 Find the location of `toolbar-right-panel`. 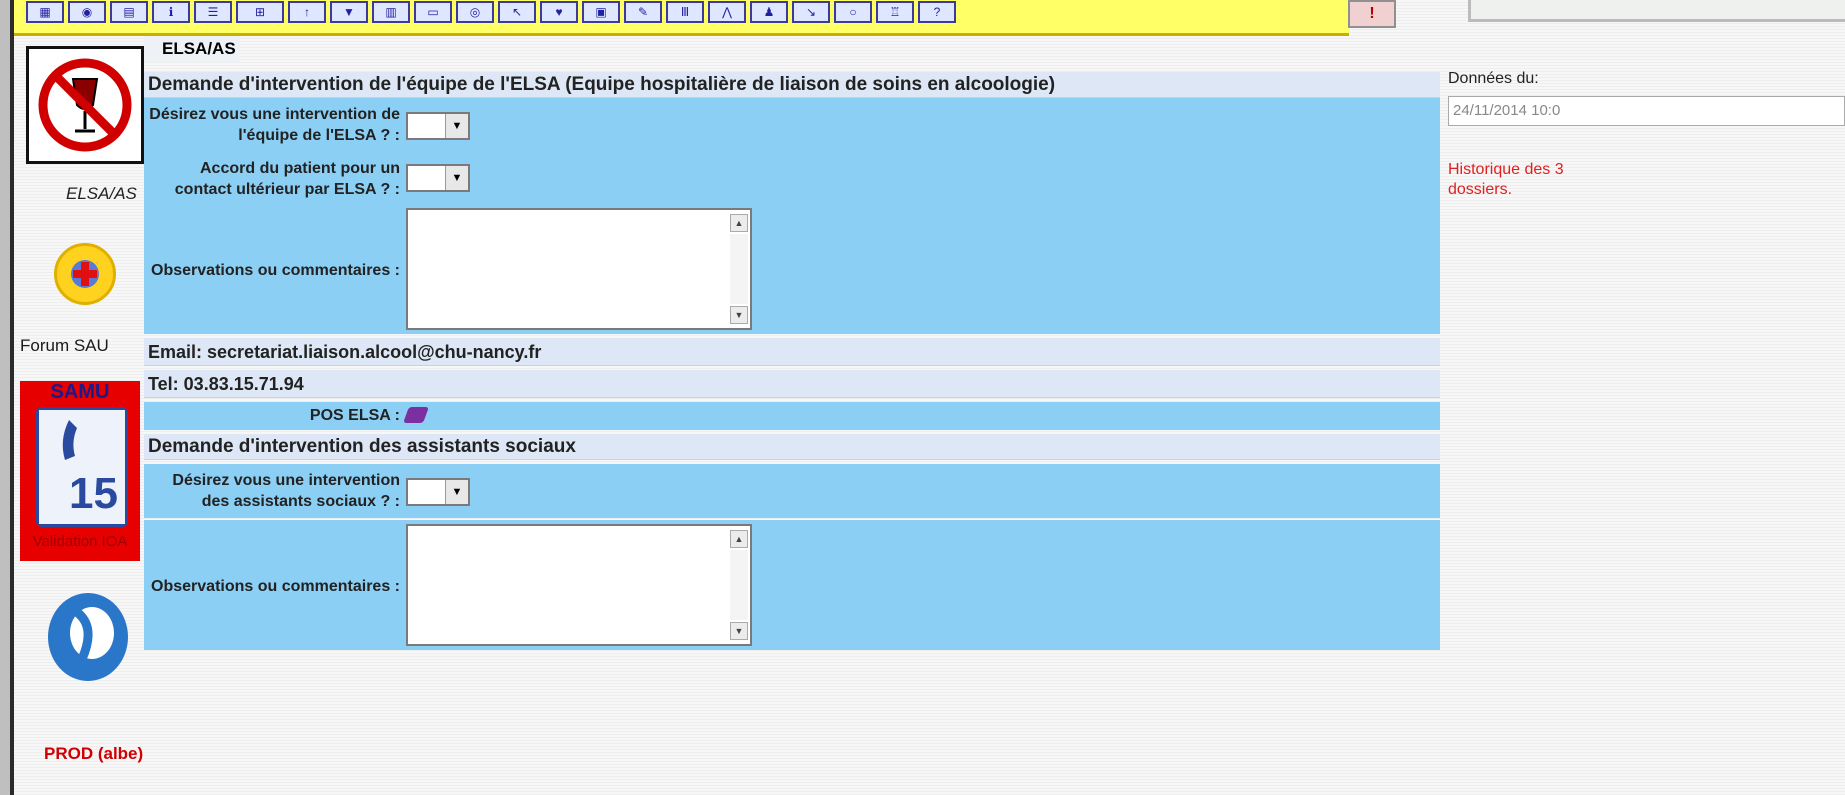

toolbar-right-panel is located at coordinates (1656, 11).